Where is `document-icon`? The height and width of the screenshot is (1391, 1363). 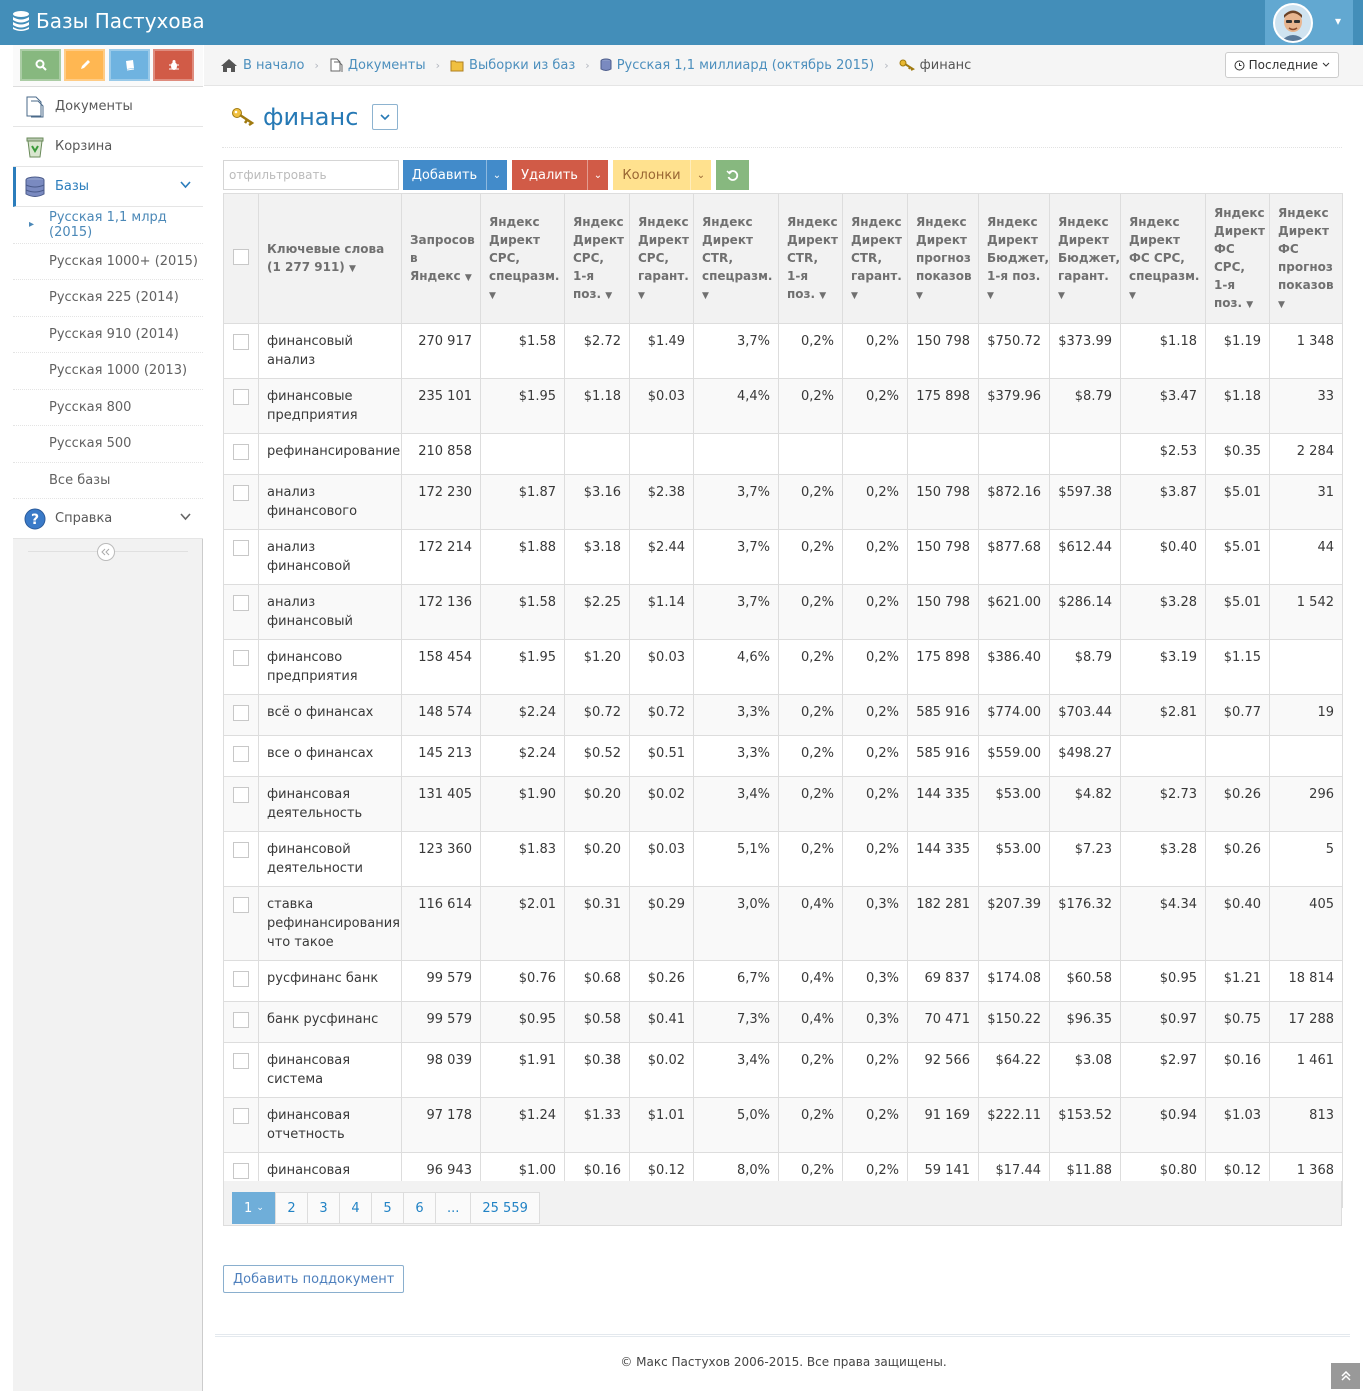
document-icon is located at coordinates (336, 65).